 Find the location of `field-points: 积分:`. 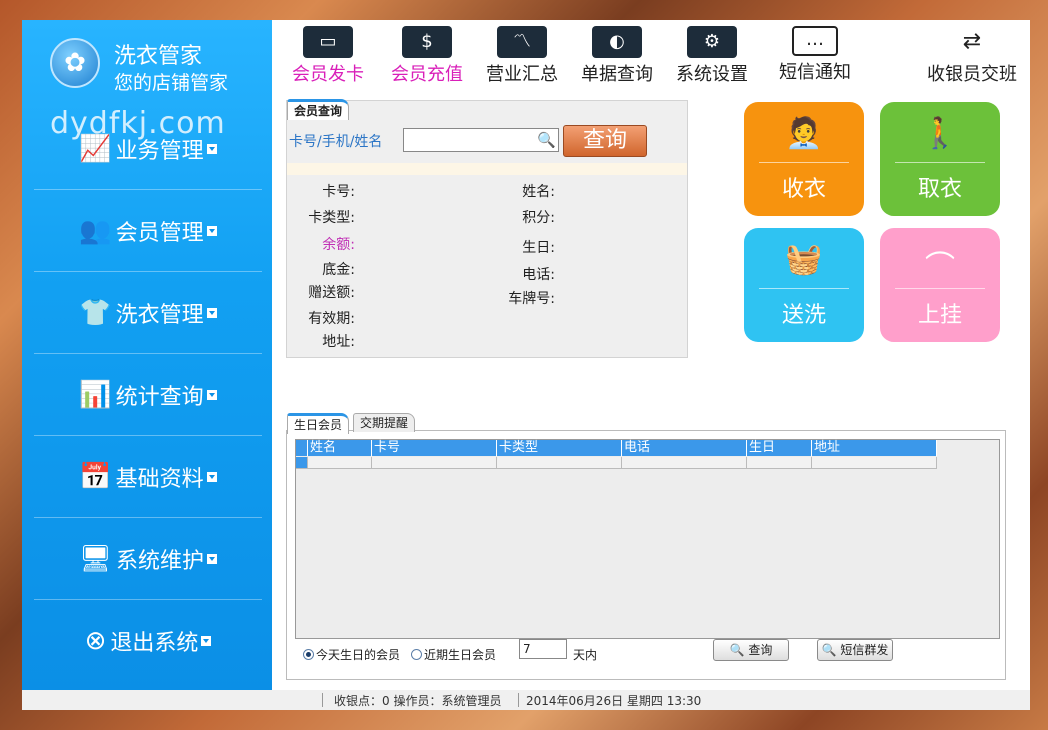

field-points: 积分: is located at coordinates (538, 218).